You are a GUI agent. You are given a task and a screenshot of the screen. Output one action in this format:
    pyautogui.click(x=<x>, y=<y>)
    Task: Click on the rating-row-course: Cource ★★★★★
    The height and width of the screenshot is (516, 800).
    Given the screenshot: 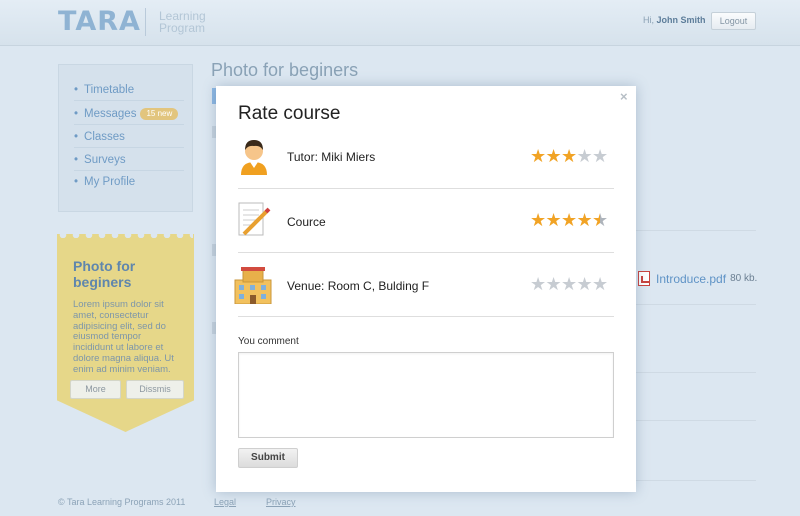 What is the action you would take?
    pyautogui.click(x=426, y=221)
    